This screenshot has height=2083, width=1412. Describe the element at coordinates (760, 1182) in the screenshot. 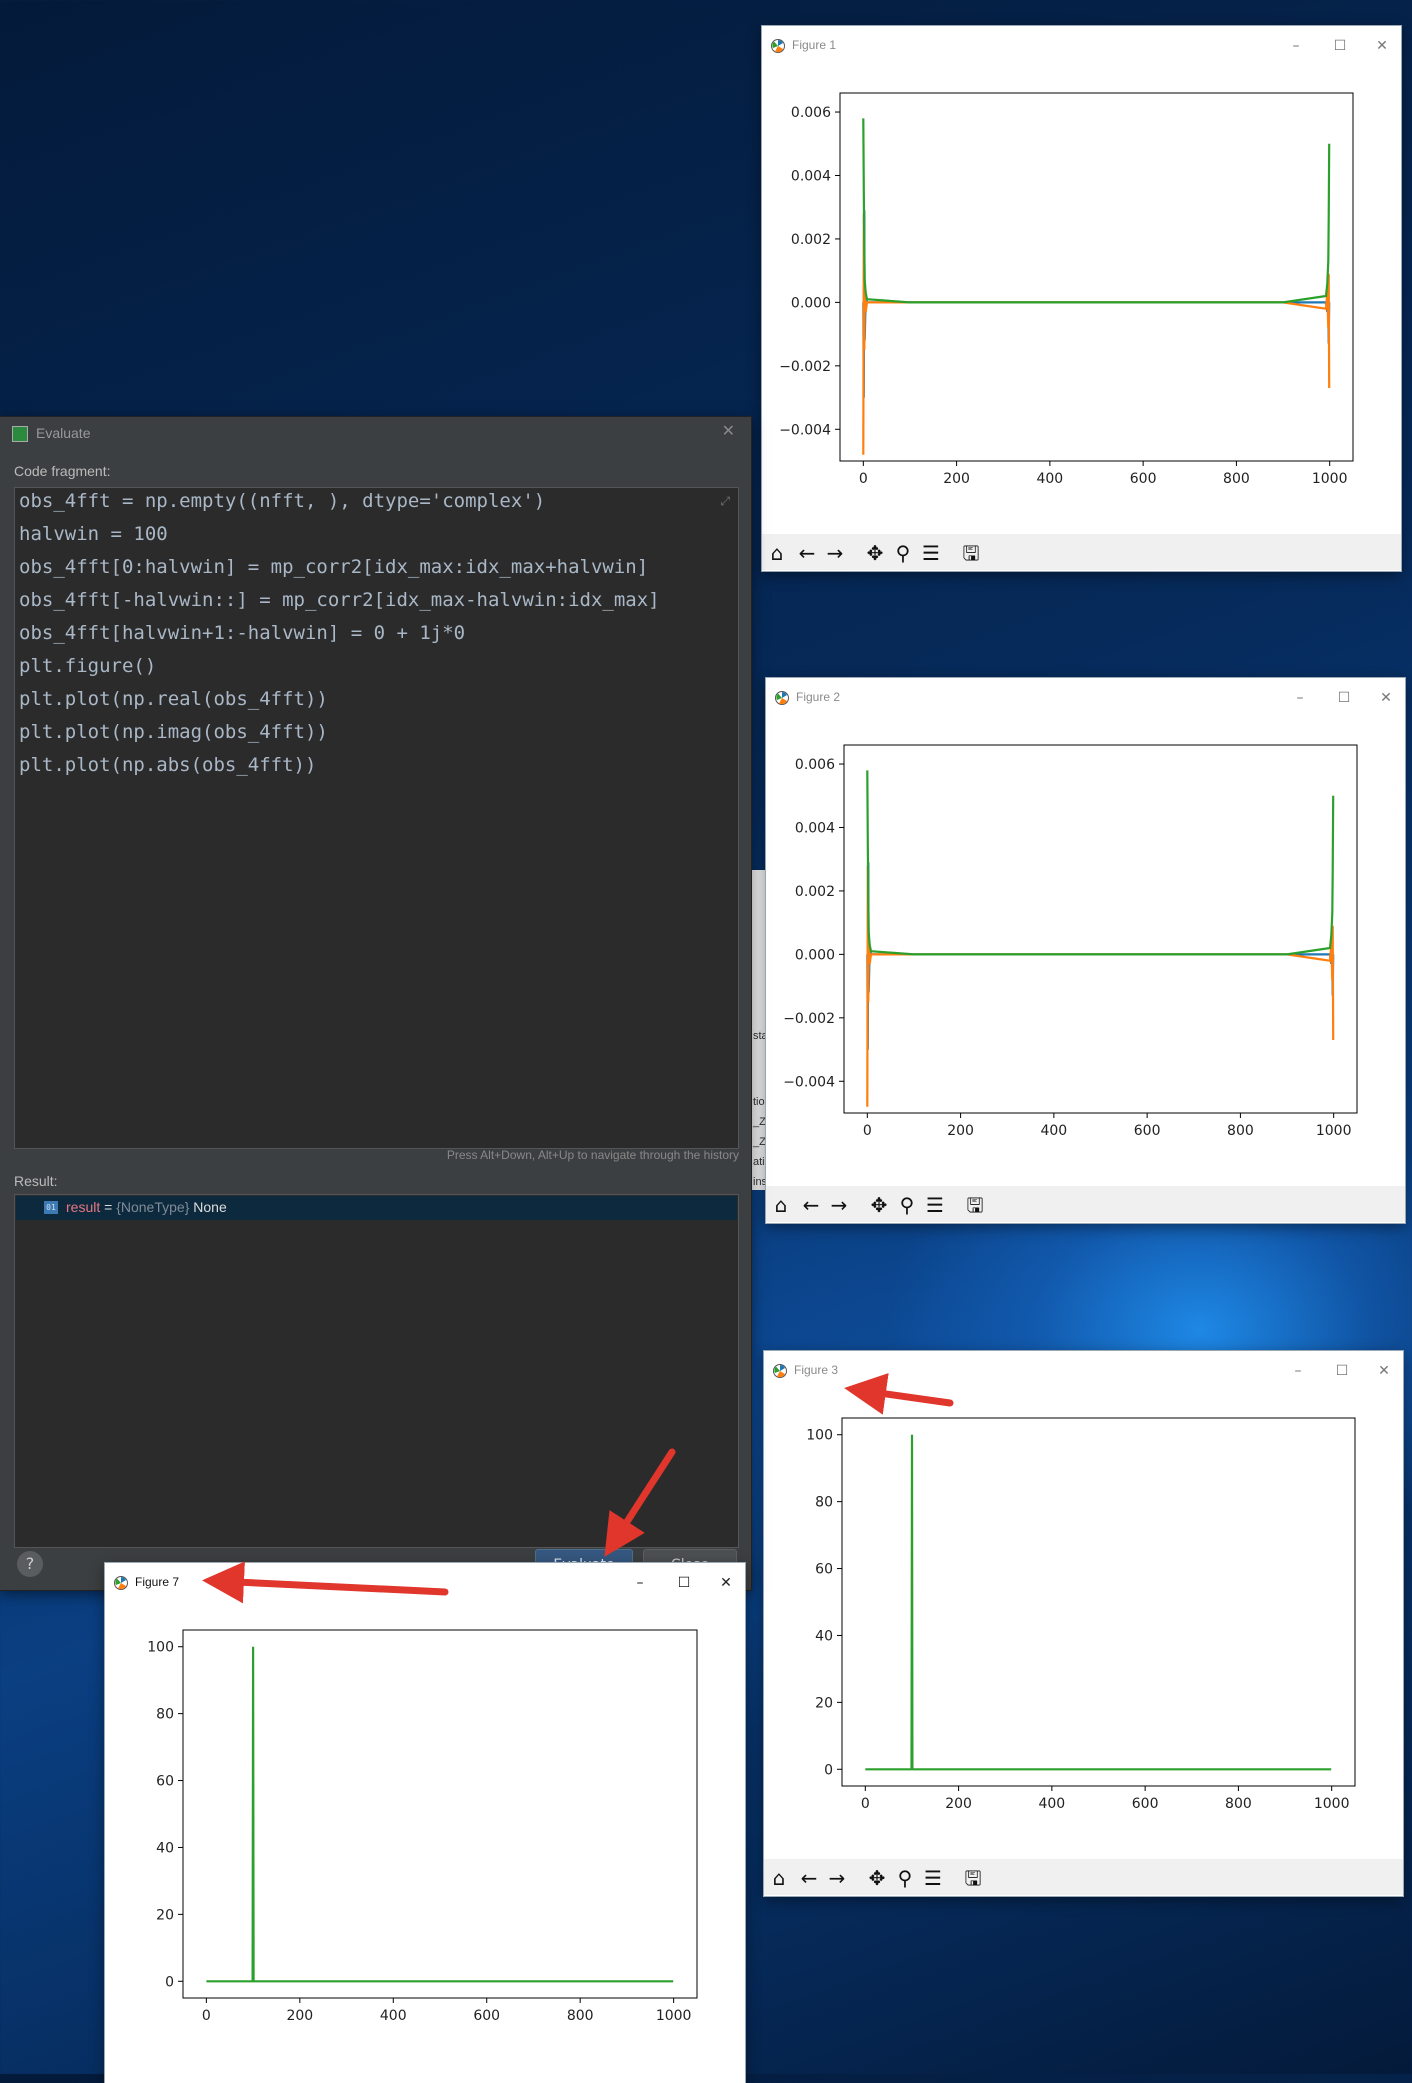

I see `background-text: ins` at that location.